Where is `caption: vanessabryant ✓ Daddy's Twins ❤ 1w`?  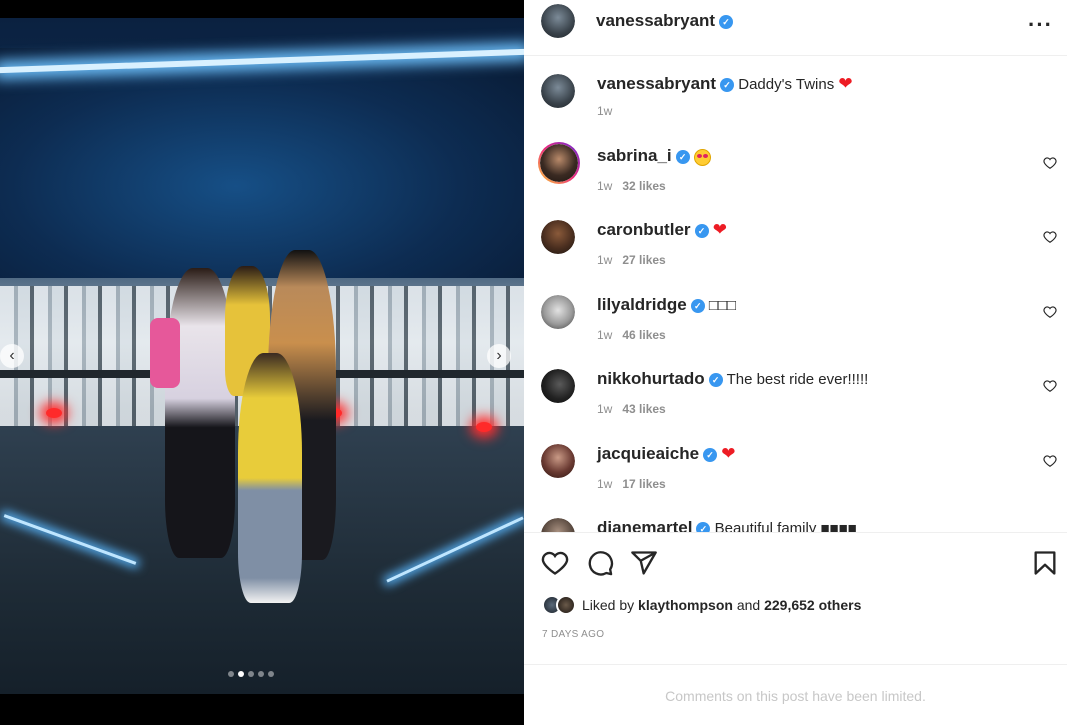
caption: vanessabryant ✓ Daddy's Twins ❤ 1w is located at coordinates (795, 100).